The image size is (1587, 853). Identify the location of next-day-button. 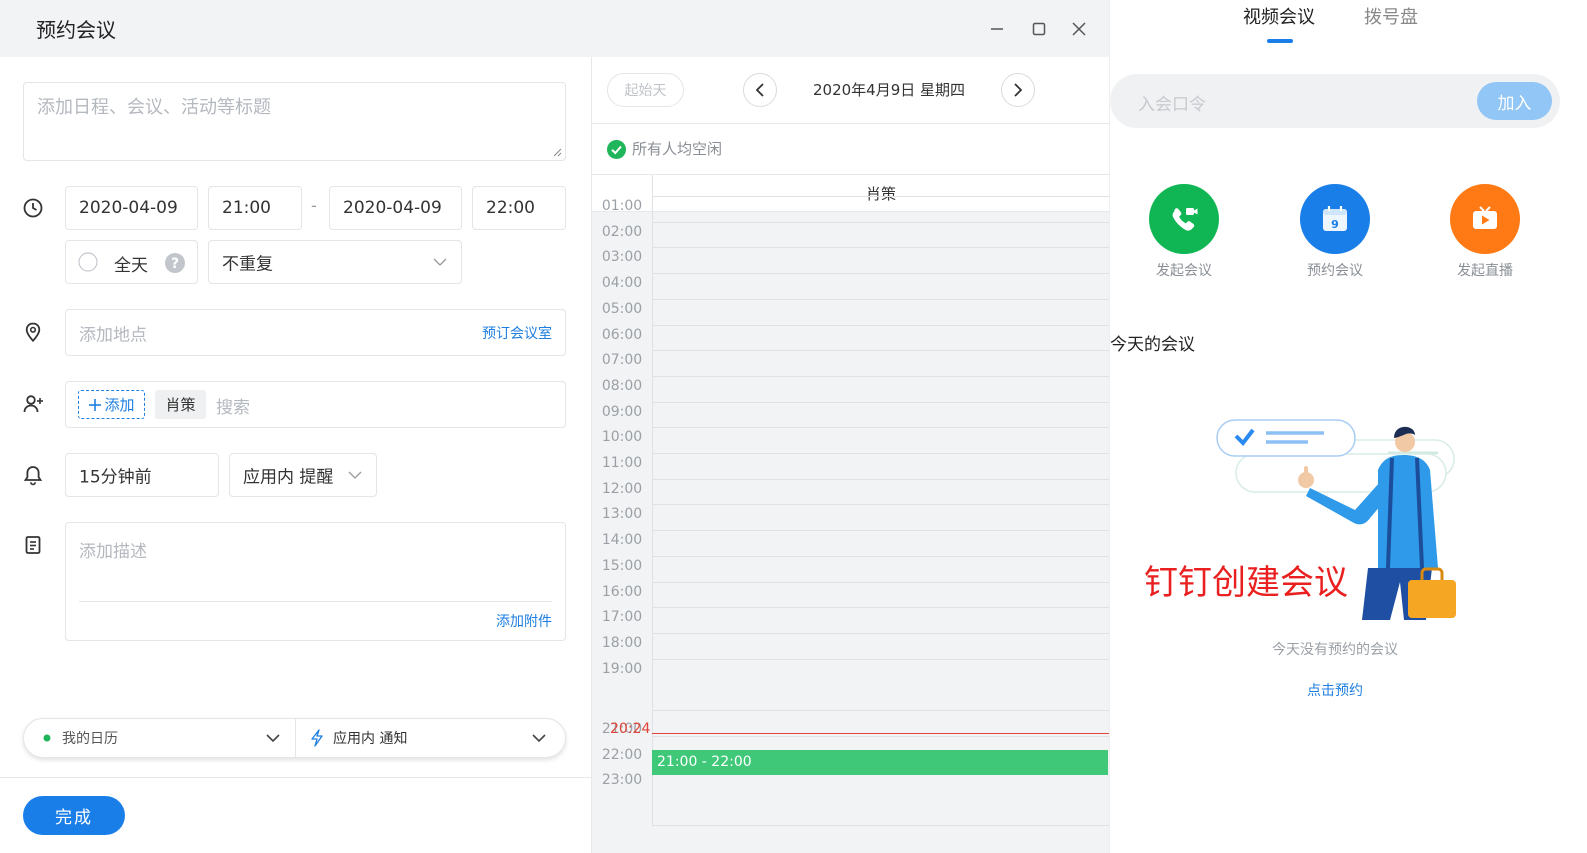
(1018, 90).